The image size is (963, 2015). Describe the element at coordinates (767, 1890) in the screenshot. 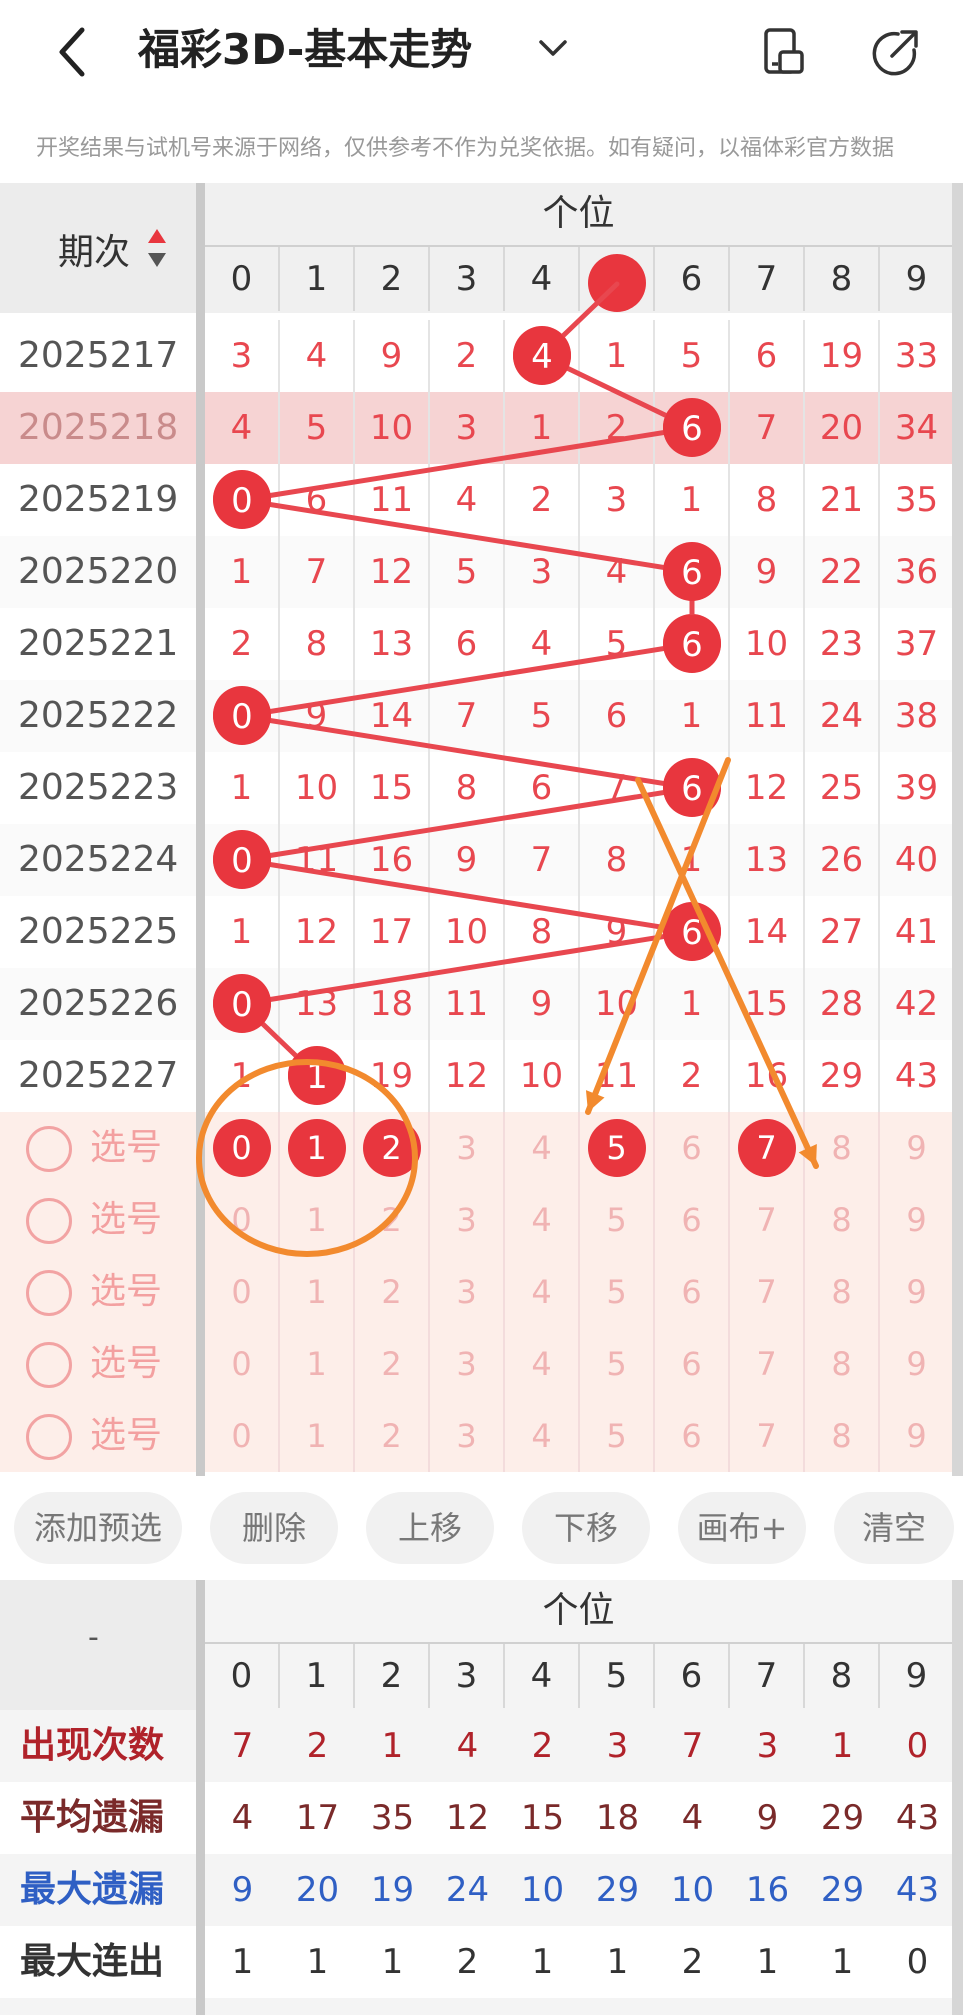

I see `stats-cell: 16` at that location.